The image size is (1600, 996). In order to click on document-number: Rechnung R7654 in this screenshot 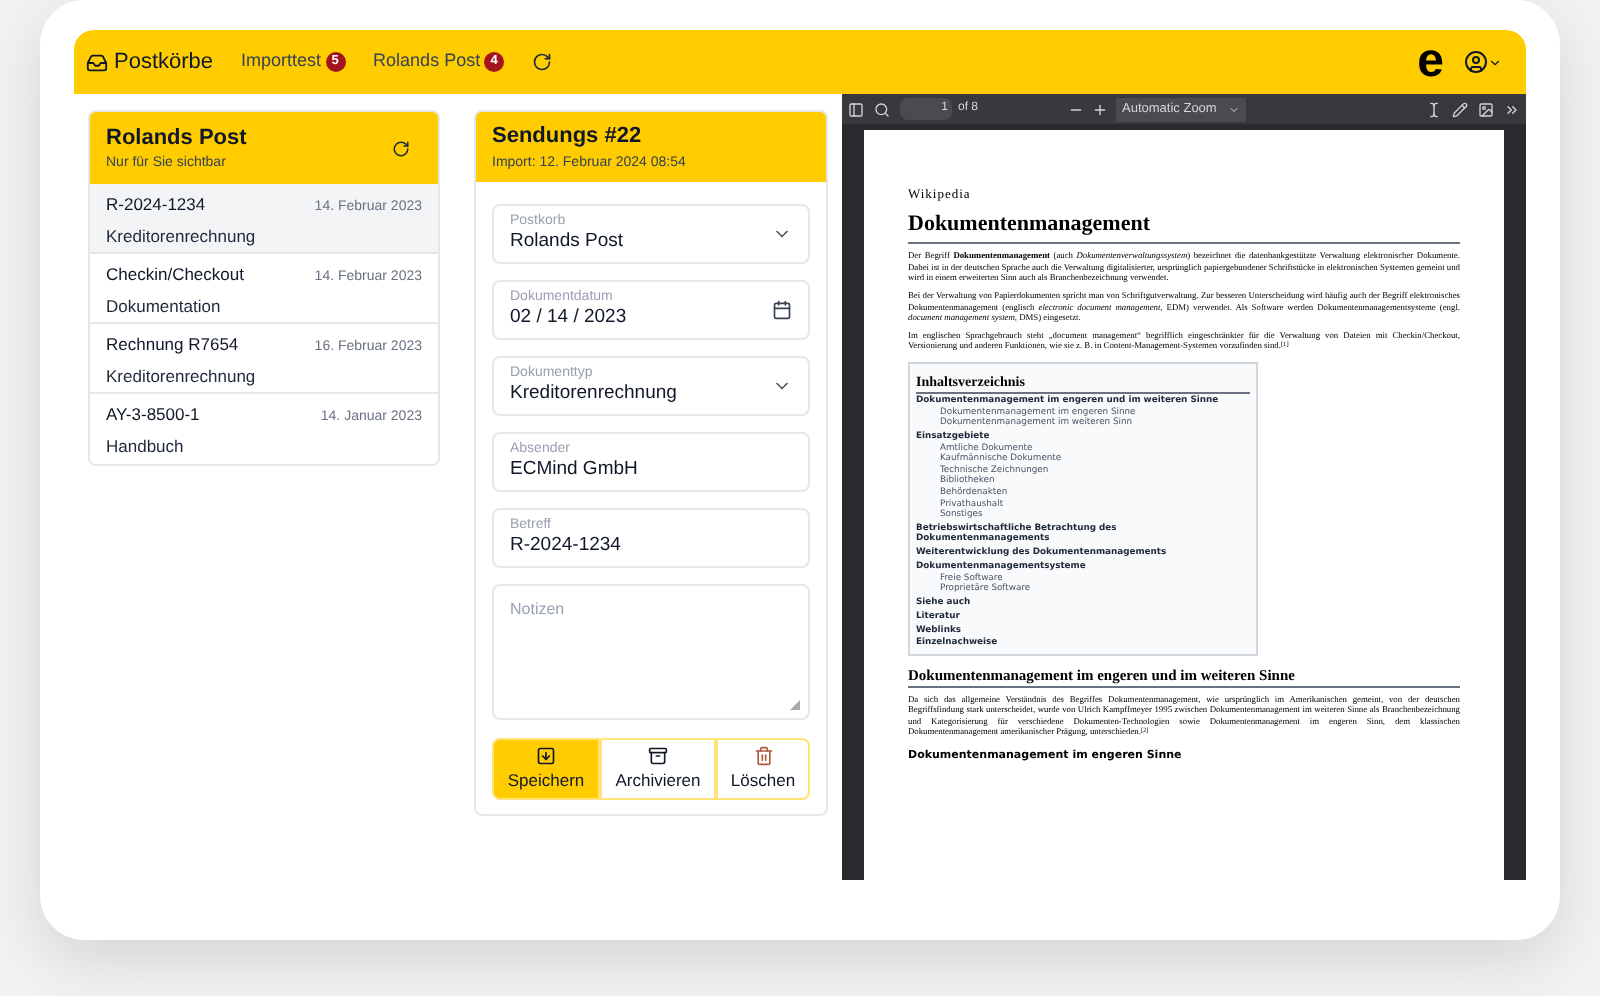, I will do `click(172, 345)`.